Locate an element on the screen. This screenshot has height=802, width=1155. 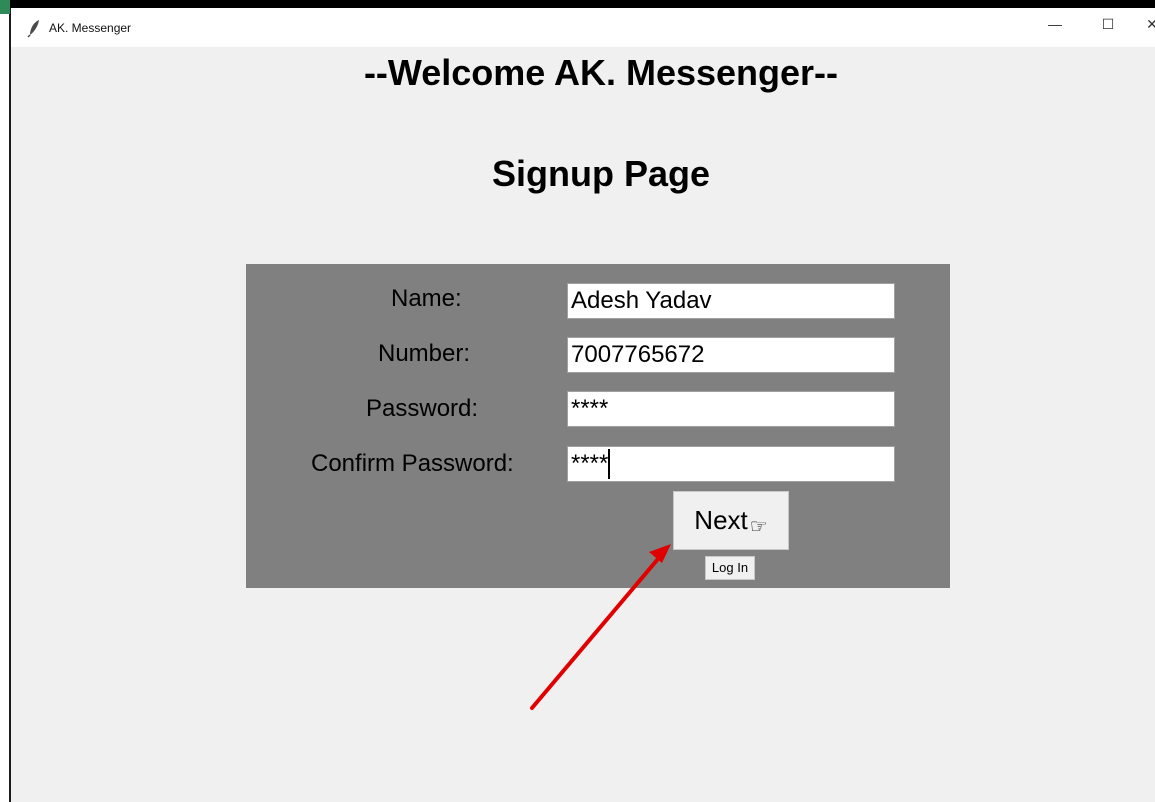
minimize-button: — is located at coordinates (1055, 24).